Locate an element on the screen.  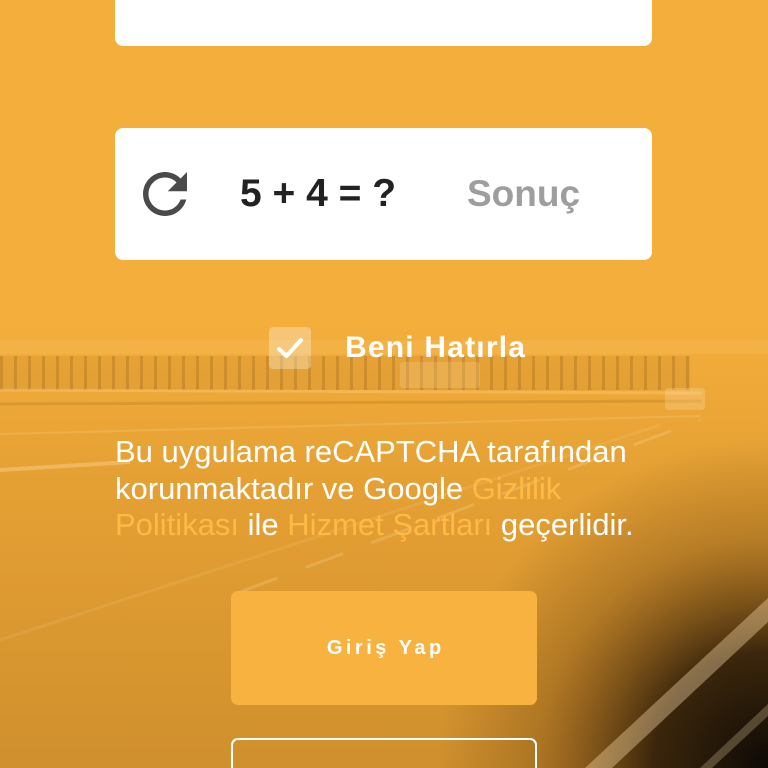
captcha-box: 5 + 4 = ? is located at coordinates (383, 194).